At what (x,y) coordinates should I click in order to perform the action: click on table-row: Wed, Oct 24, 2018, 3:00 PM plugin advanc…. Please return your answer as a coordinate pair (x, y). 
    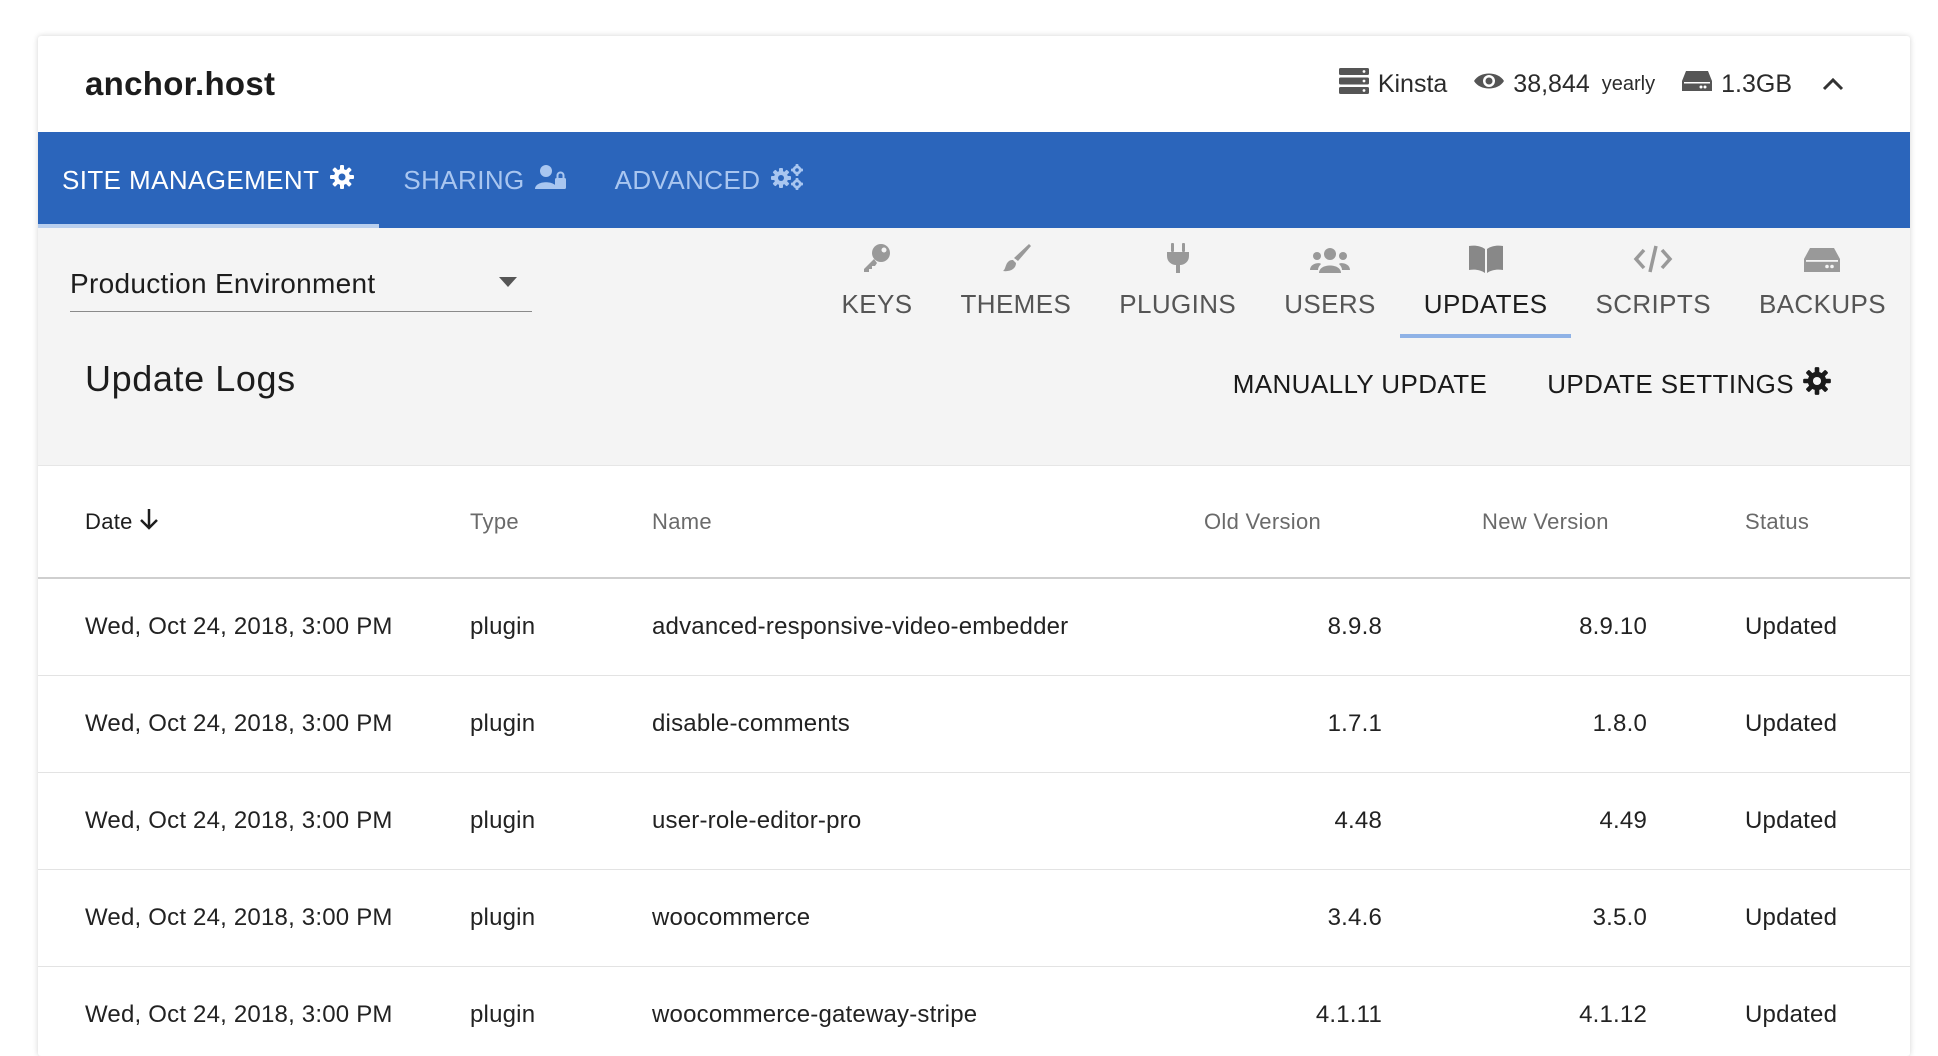
    Looking at the image, I should click on (974, 627).